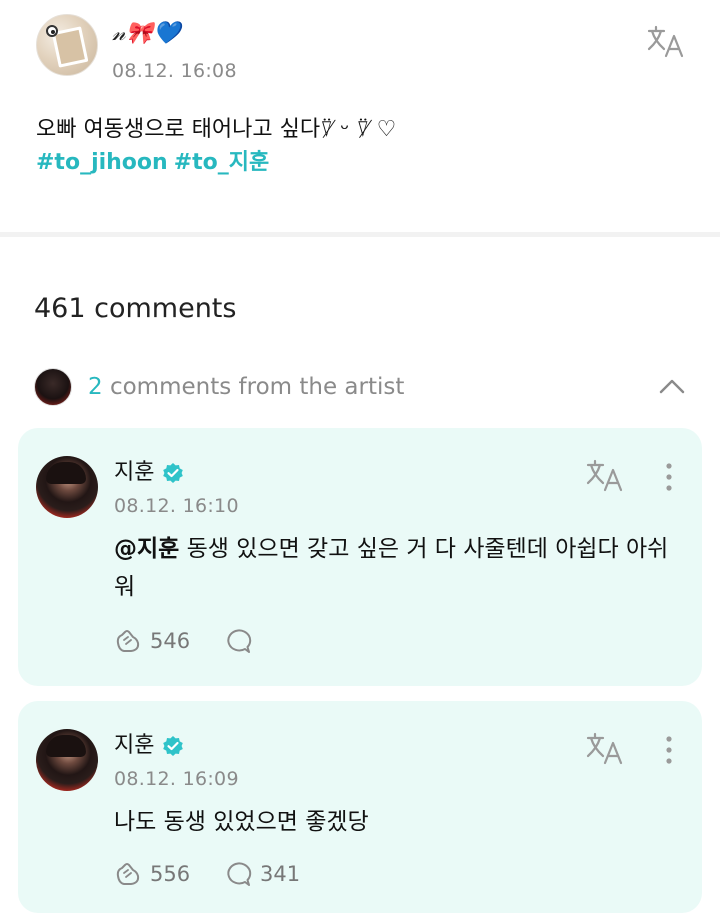  What do you see at coordinates (67, 45) in the screenshot?
I see `author-avatar` at bounding box center [67, 45].